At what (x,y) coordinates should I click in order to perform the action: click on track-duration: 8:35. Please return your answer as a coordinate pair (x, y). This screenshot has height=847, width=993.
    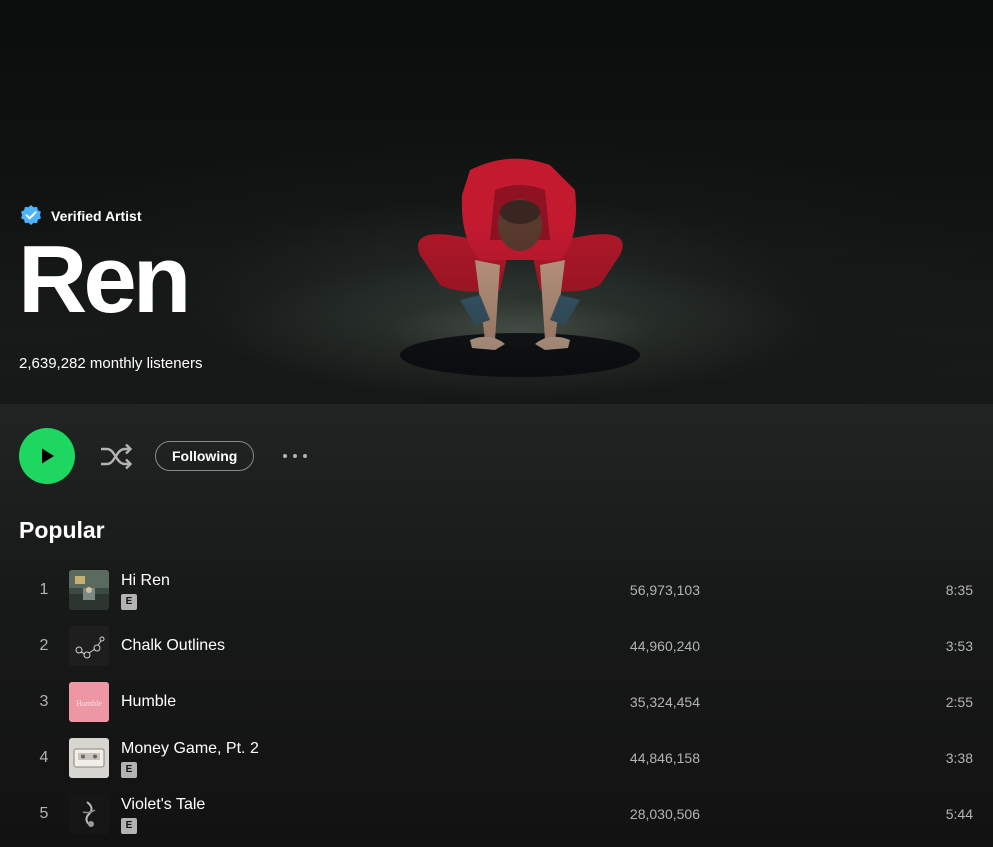
    Looking at the image, I should click on (959, 590).